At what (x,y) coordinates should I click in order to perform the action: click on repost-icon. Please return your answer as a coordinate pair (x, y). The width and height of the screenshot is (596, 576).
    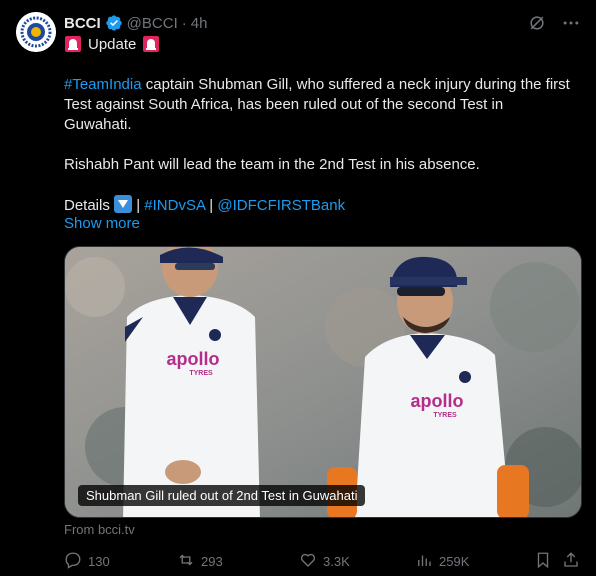
    Looking at the image, I should click on (186, 561).